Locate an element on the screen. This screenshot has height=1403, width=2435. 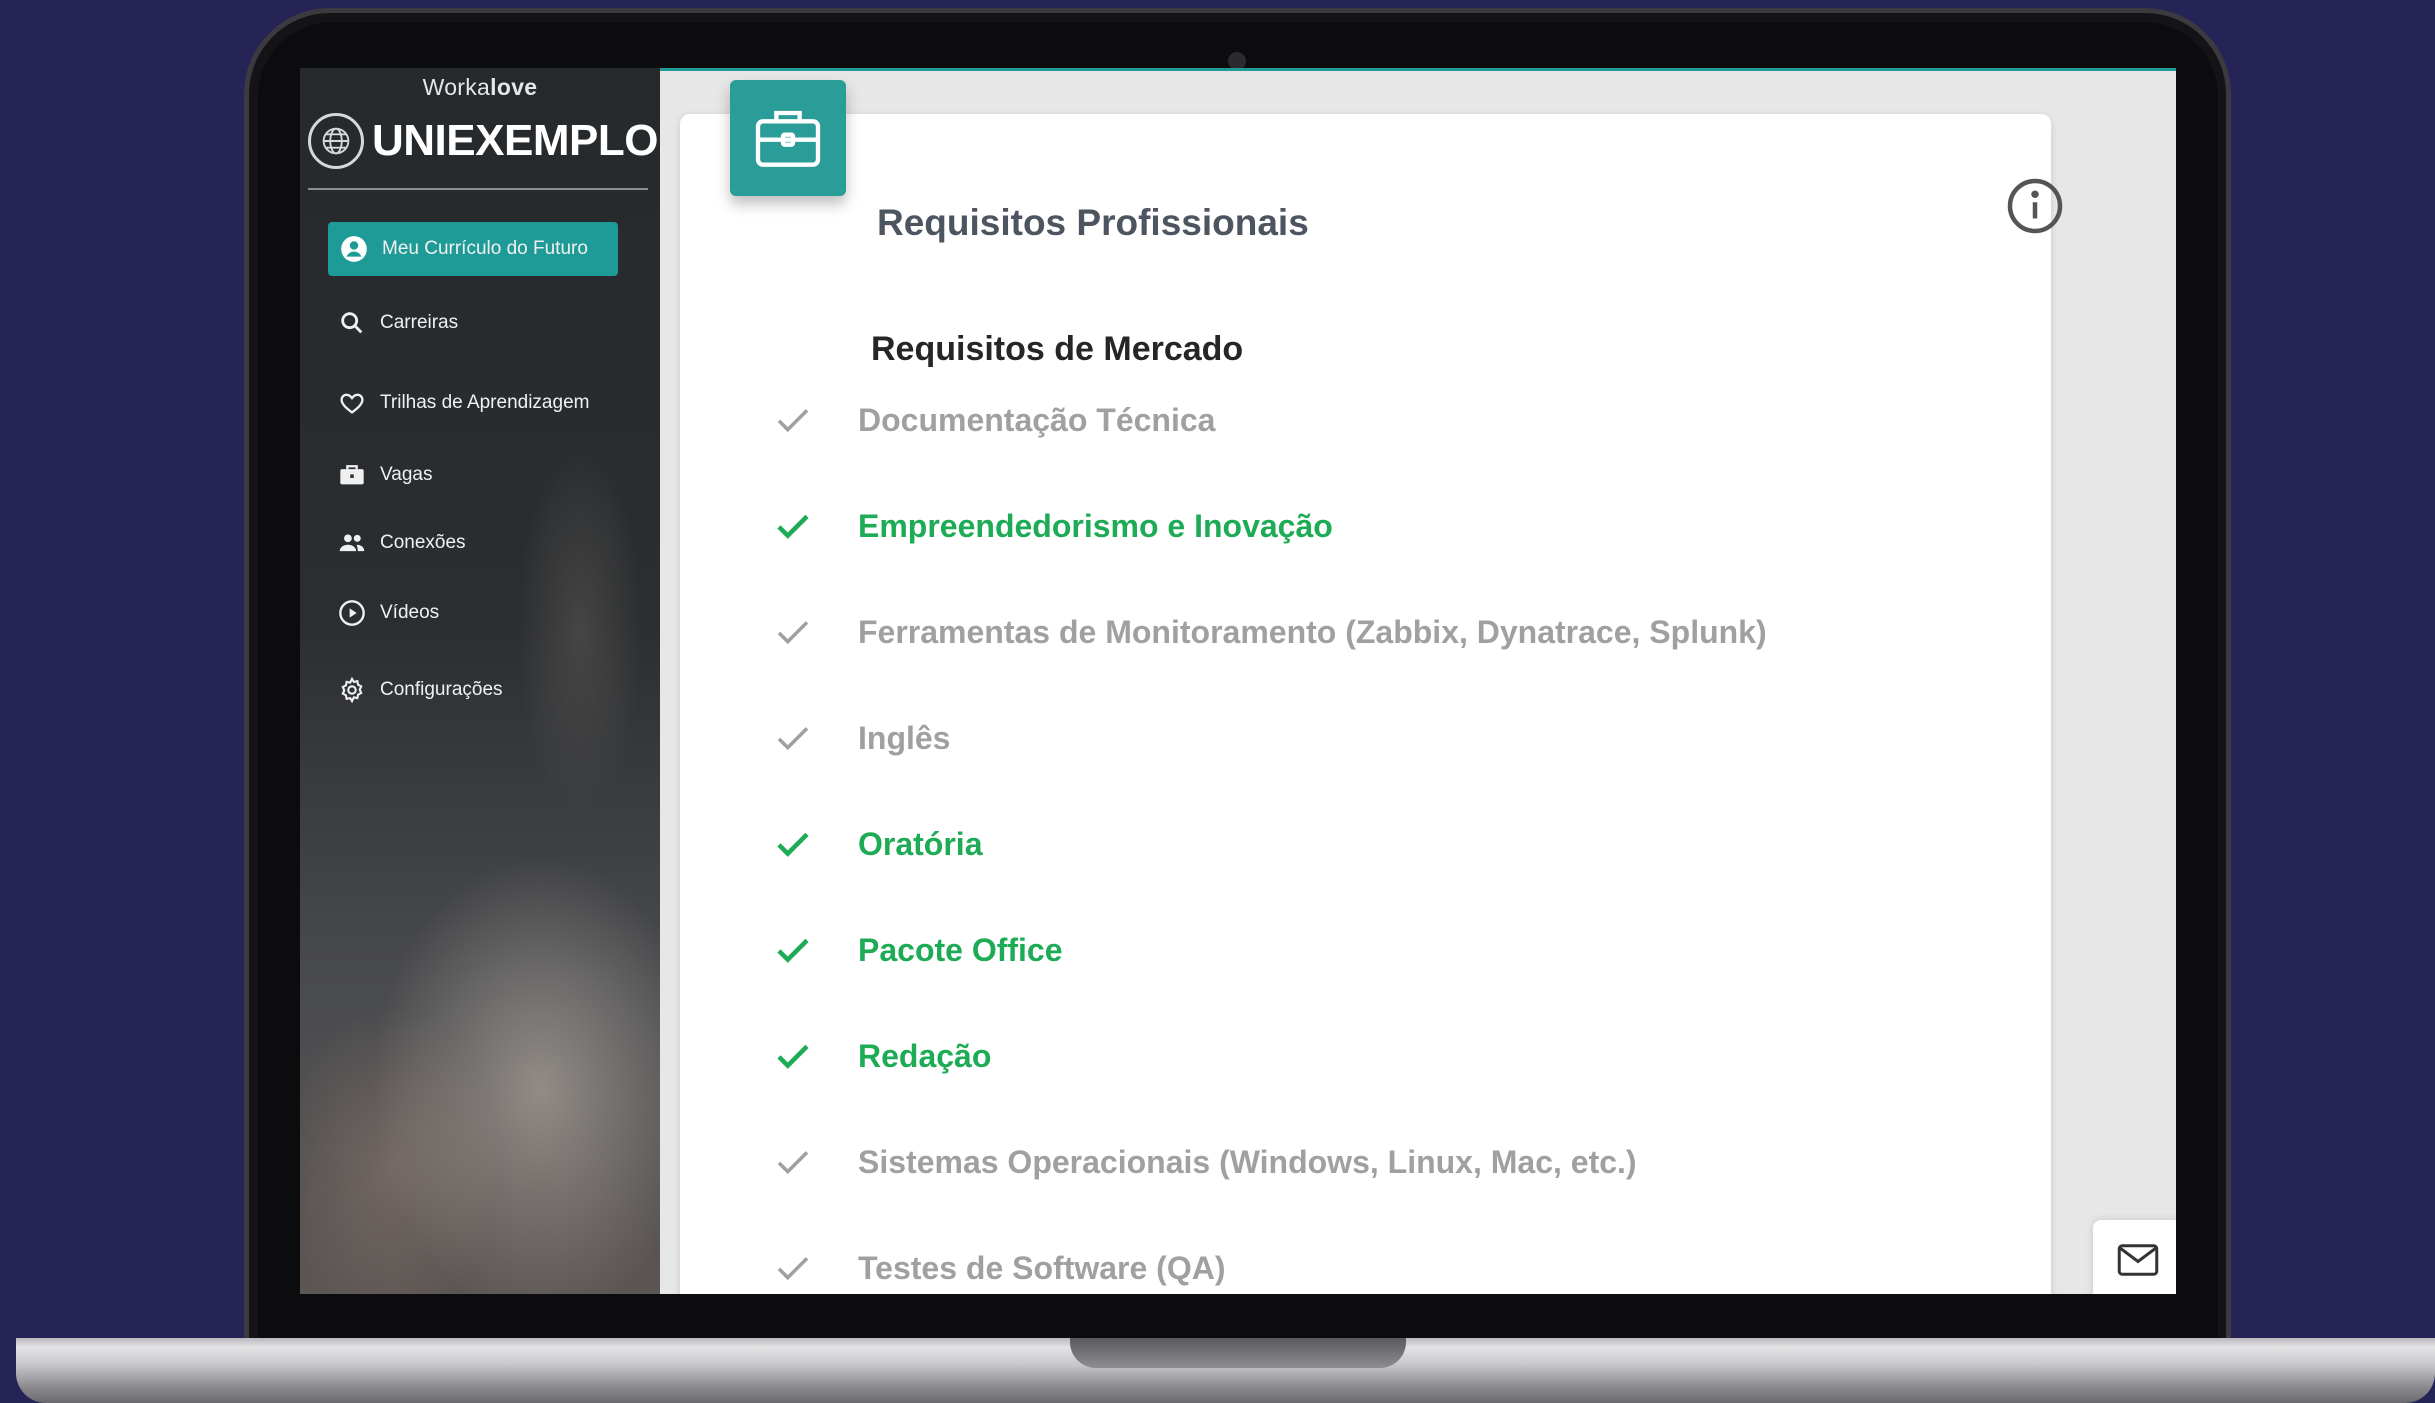
brand-suffix: love is located at coordinates (514, 87).